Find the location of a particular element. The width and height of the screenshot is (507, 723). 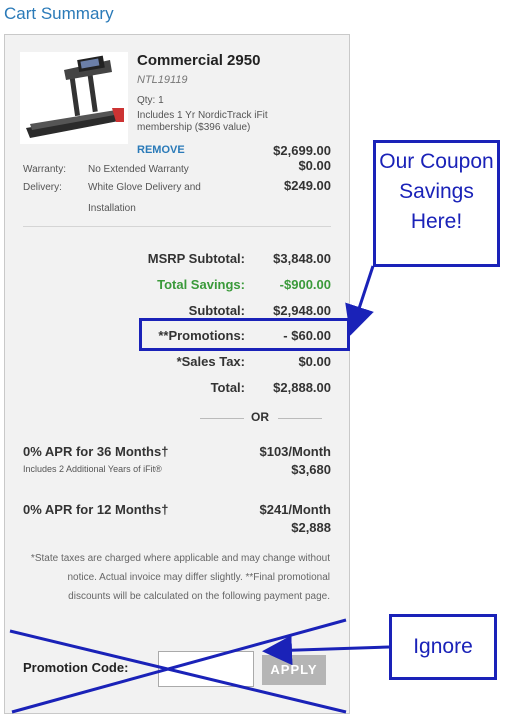

financing-12-title: 0% APR for 12 Months† is located at coordinates (95, 509).